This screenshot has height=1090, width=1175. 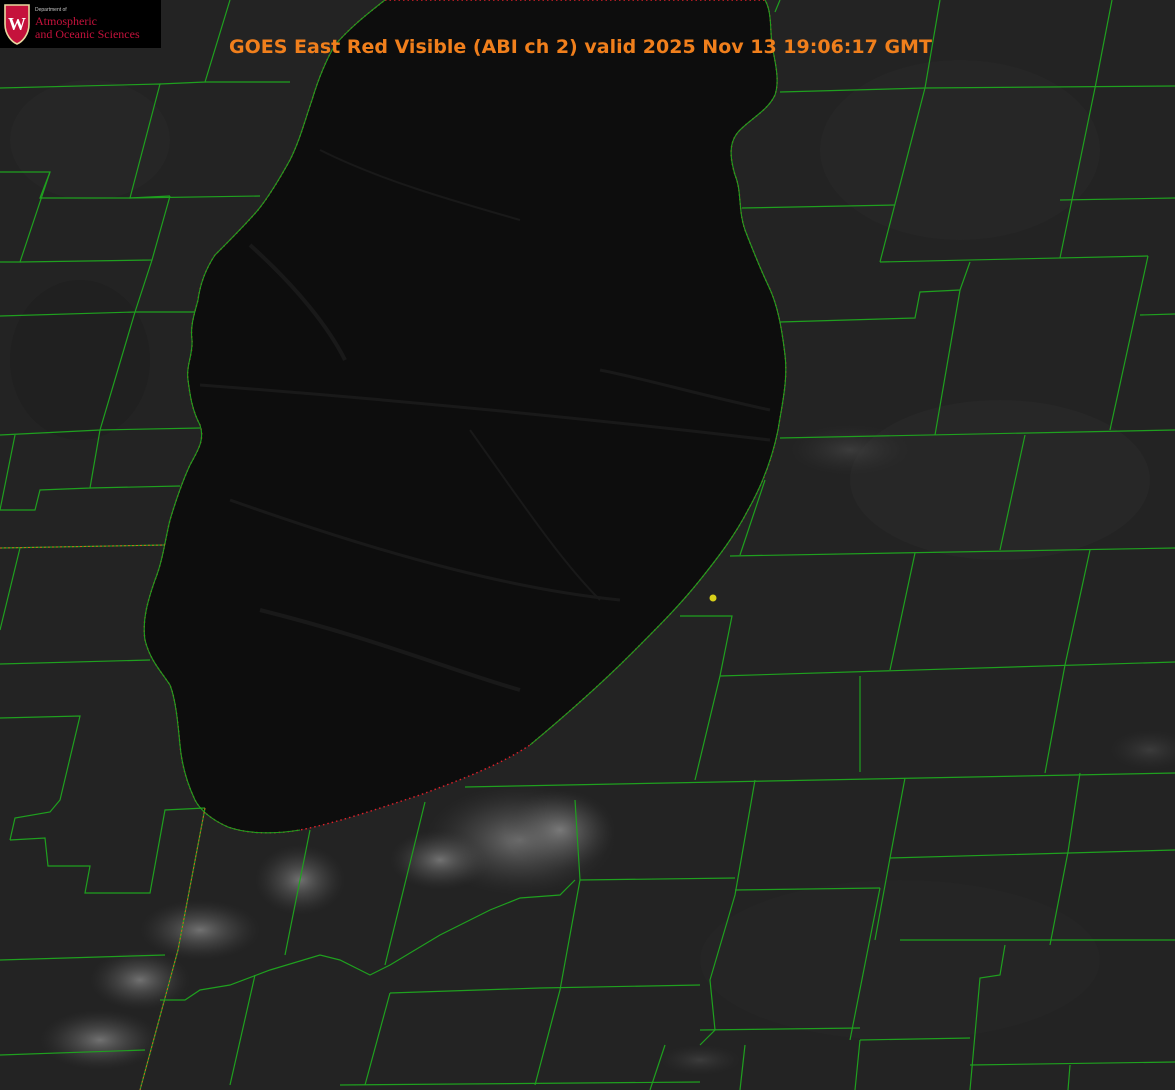 I want to click on crest-letter: W, so click(x=17, y=24).